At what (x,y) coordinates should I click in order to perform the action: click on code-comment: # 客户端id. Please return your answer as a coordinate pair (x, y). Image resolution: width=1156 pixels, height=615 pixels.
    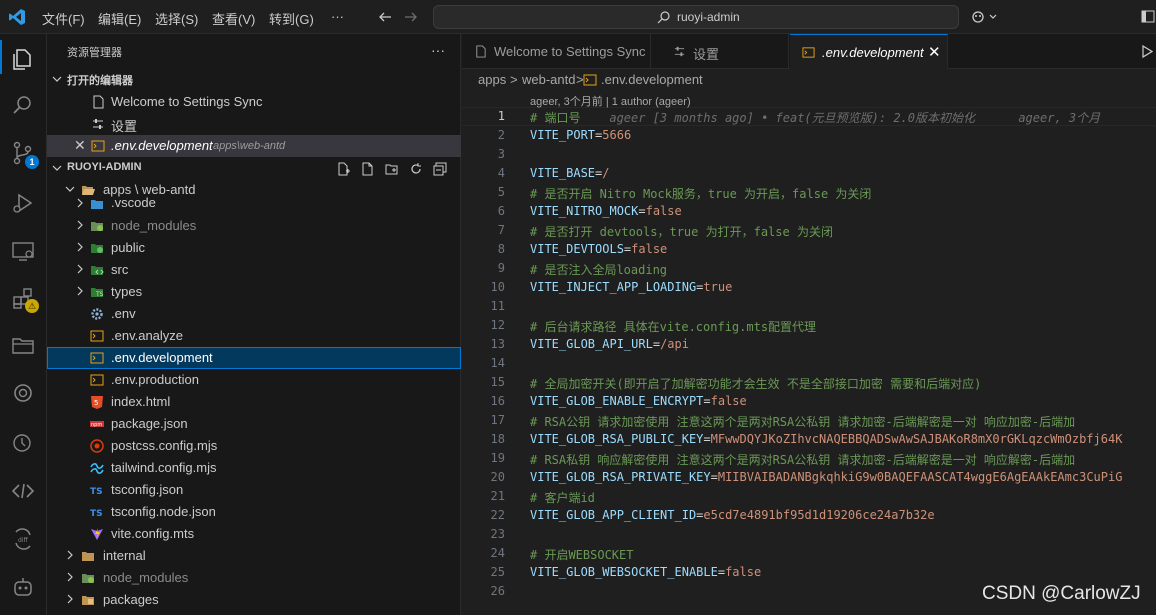
    Looking at the image, I should click on (562, 498).